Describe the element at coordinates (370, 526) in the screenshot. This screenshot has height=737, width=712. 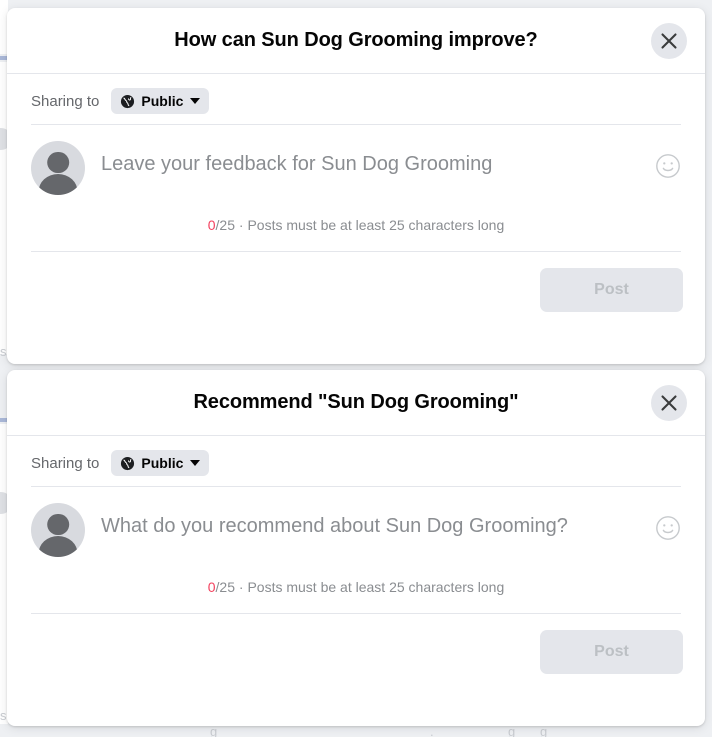
I see `recommendation-input` at that location.